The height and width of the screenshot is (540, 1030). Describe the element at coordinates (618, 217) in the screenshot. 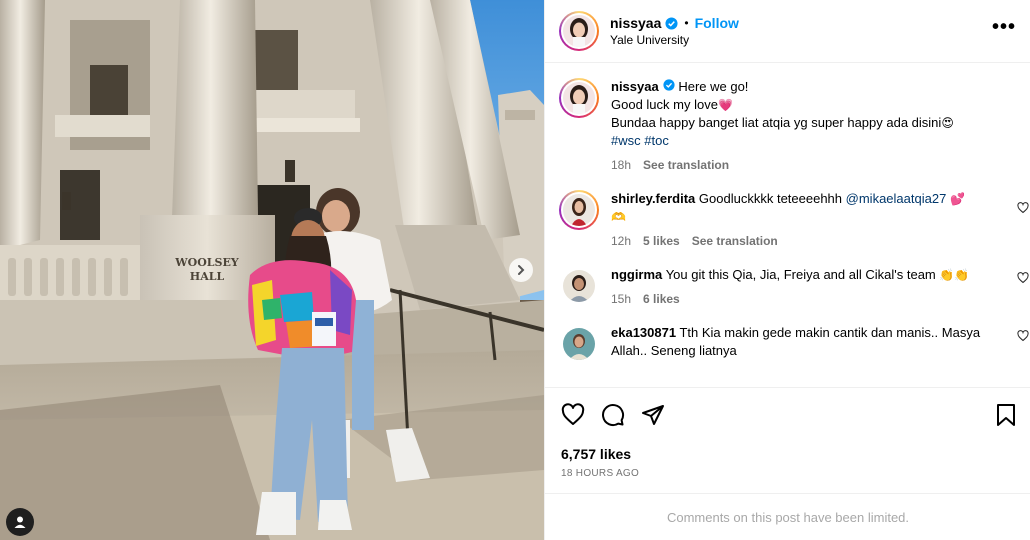

I see `heart-hands-icon: 🫶` at that location.